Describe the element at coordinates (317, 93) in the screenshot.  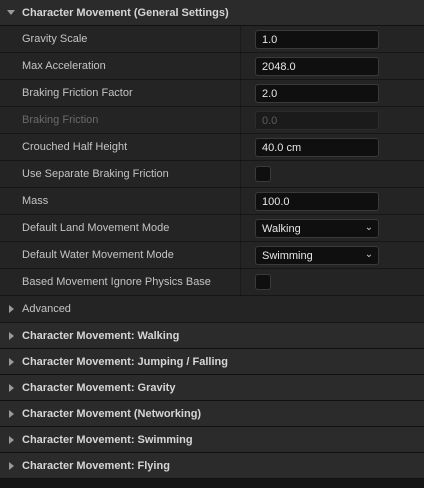
I see `braking-friction-factor-field: 2.0` at that location.